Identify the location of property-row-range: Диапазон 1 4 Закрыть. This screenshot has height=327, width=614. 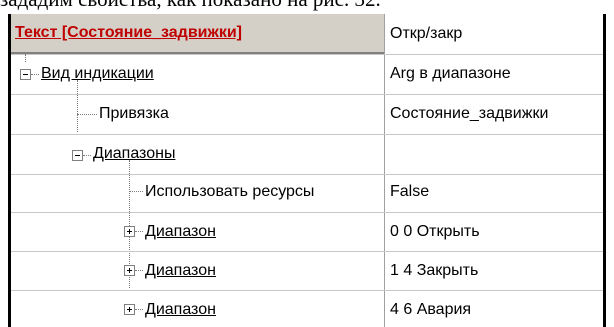
(307, 271).